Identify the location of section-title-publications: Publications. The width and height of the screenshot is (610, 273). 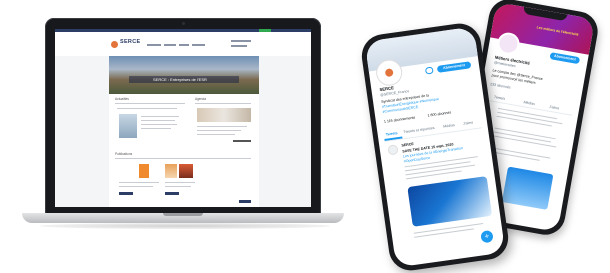
(124, 154).